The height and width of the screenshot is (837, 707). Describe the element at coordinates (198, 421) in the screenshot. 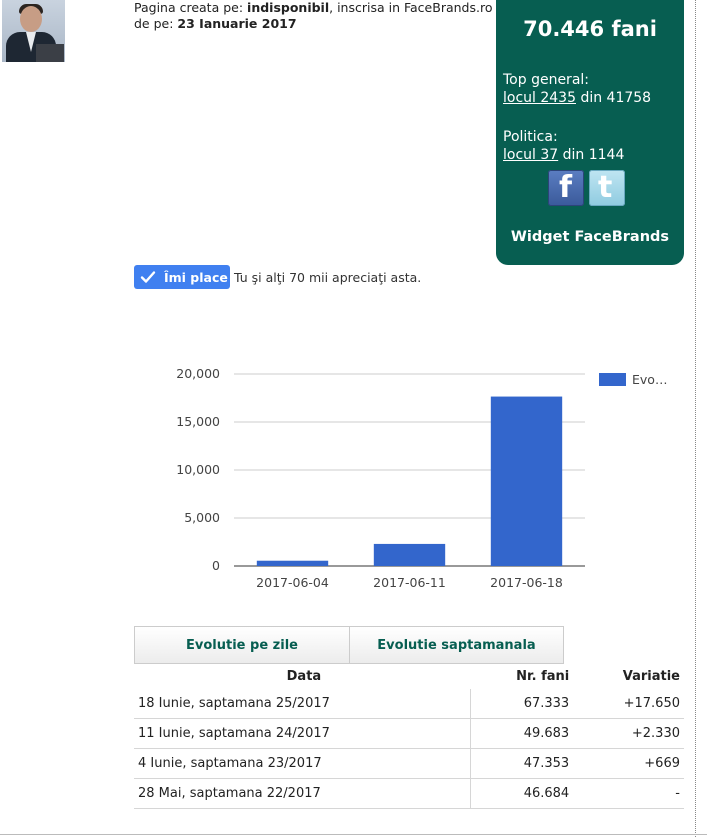

I see `y-tick-label: 15,000` at that location.